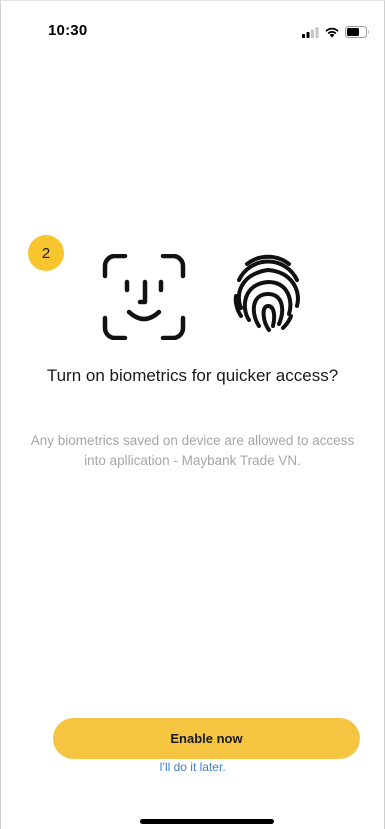  I want to click on enable-now-button: Enable now, so click(206, 738).